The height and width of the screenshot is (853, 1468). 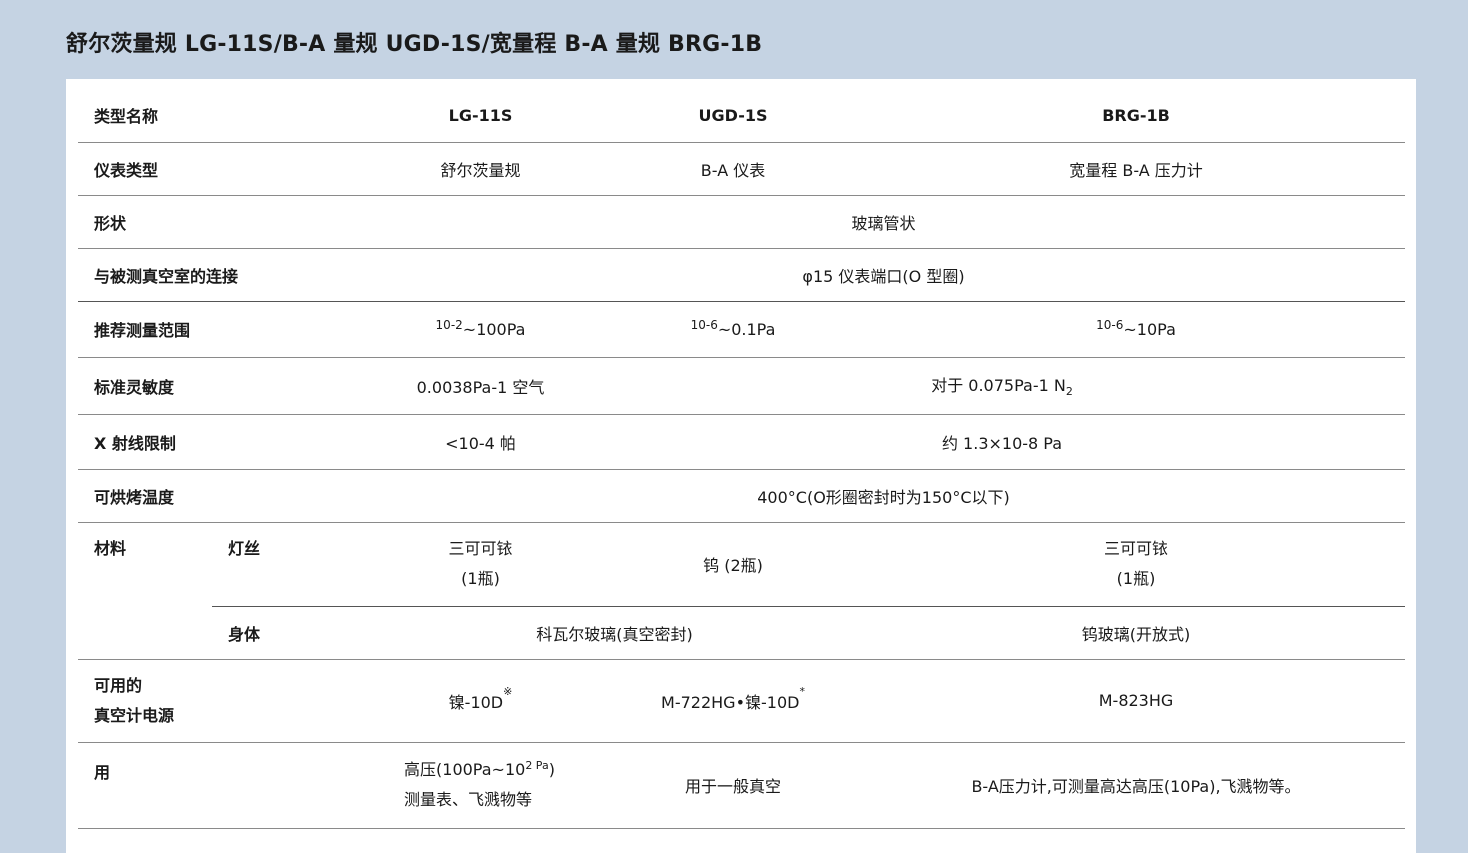 I want to click on cell-value: 0.0038Pa-1 空气, so click(x=481, y=386).